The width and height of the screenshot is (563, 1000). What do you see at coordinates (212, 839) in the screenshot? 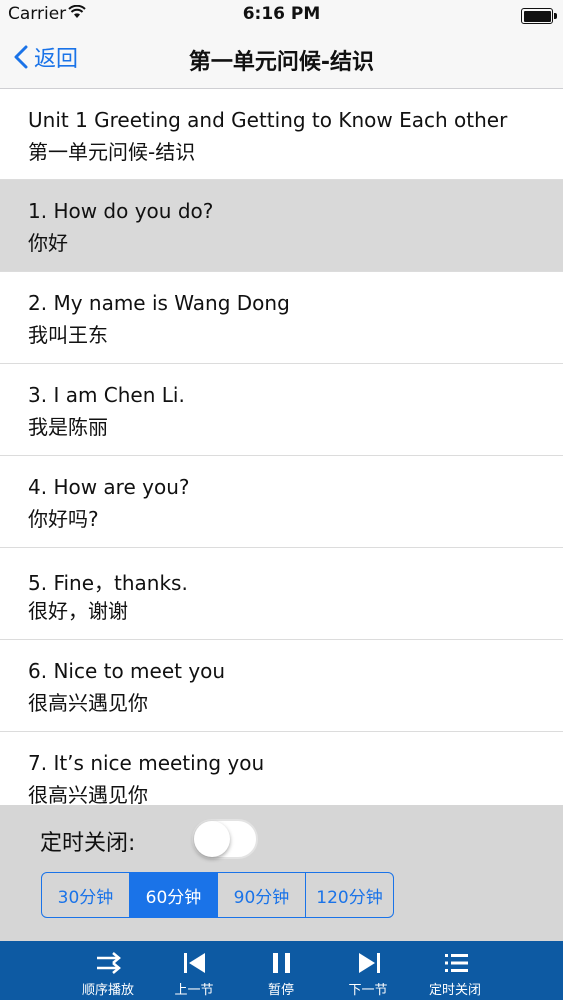
I see `toggle-knob` at bounding box center [212, 839].